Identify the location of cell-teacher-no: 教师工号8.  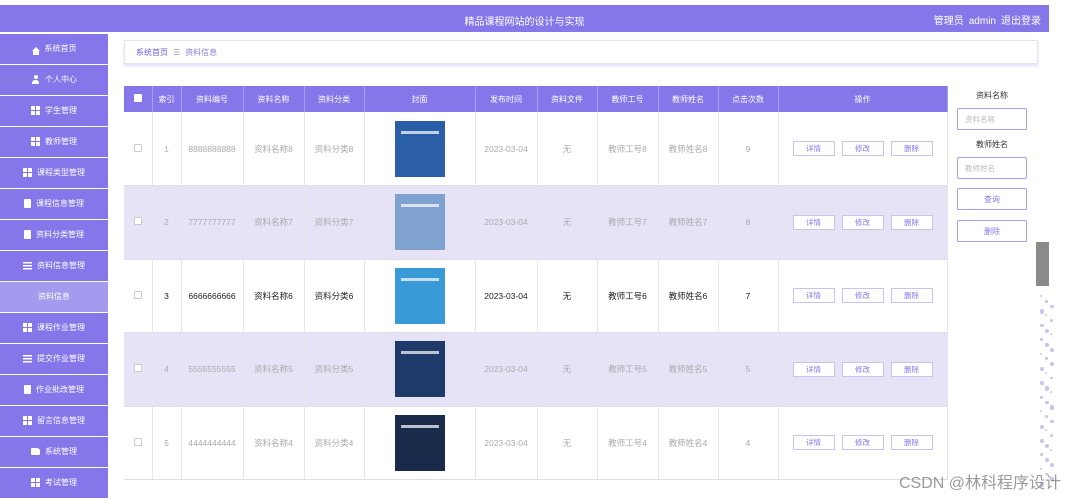
(628, 149).